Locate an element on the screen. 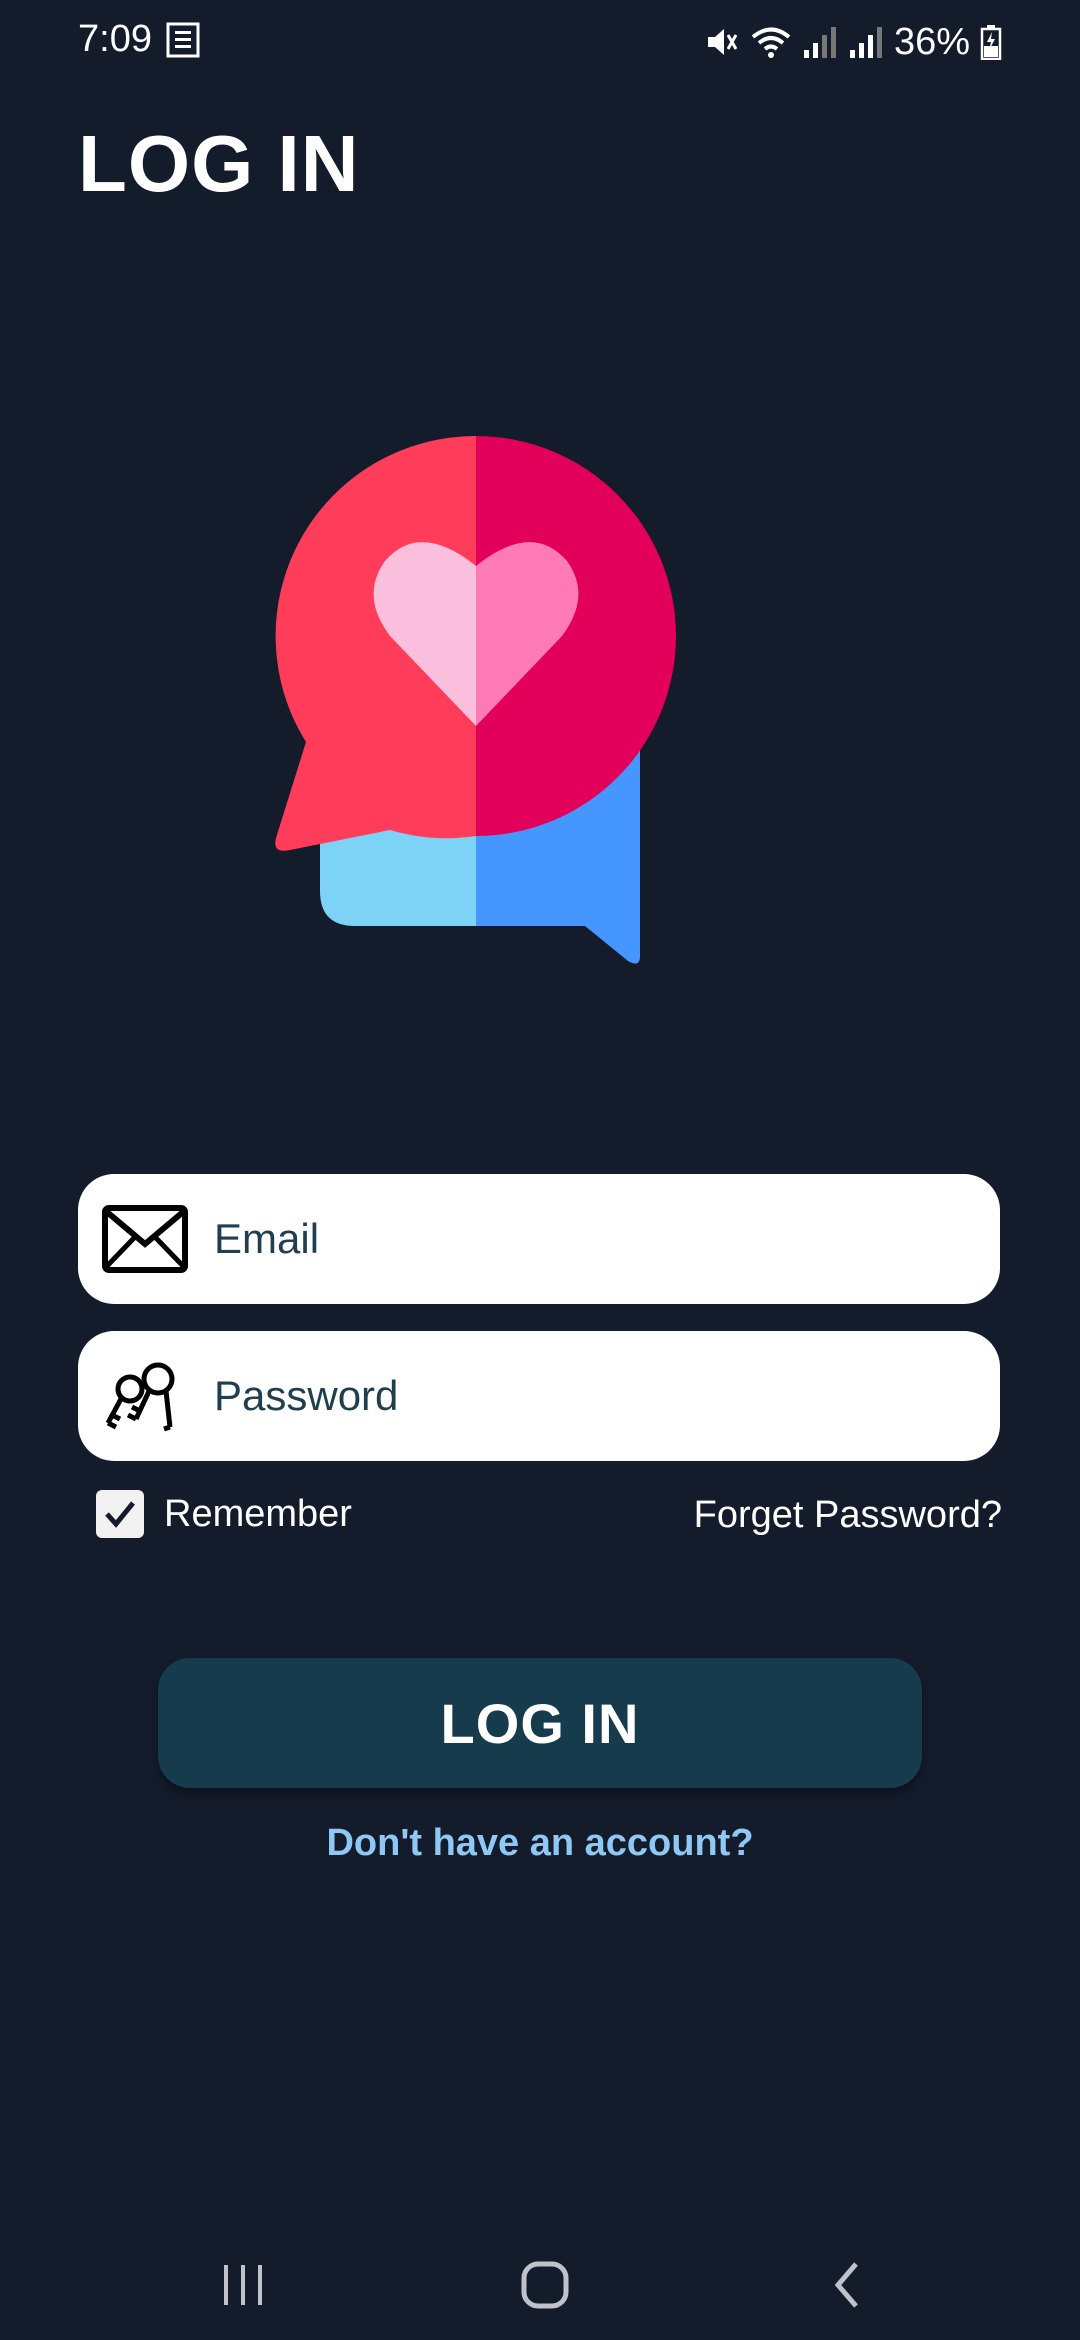  remember-checkbox-row: Remember is located at coordinates (224, 1514).